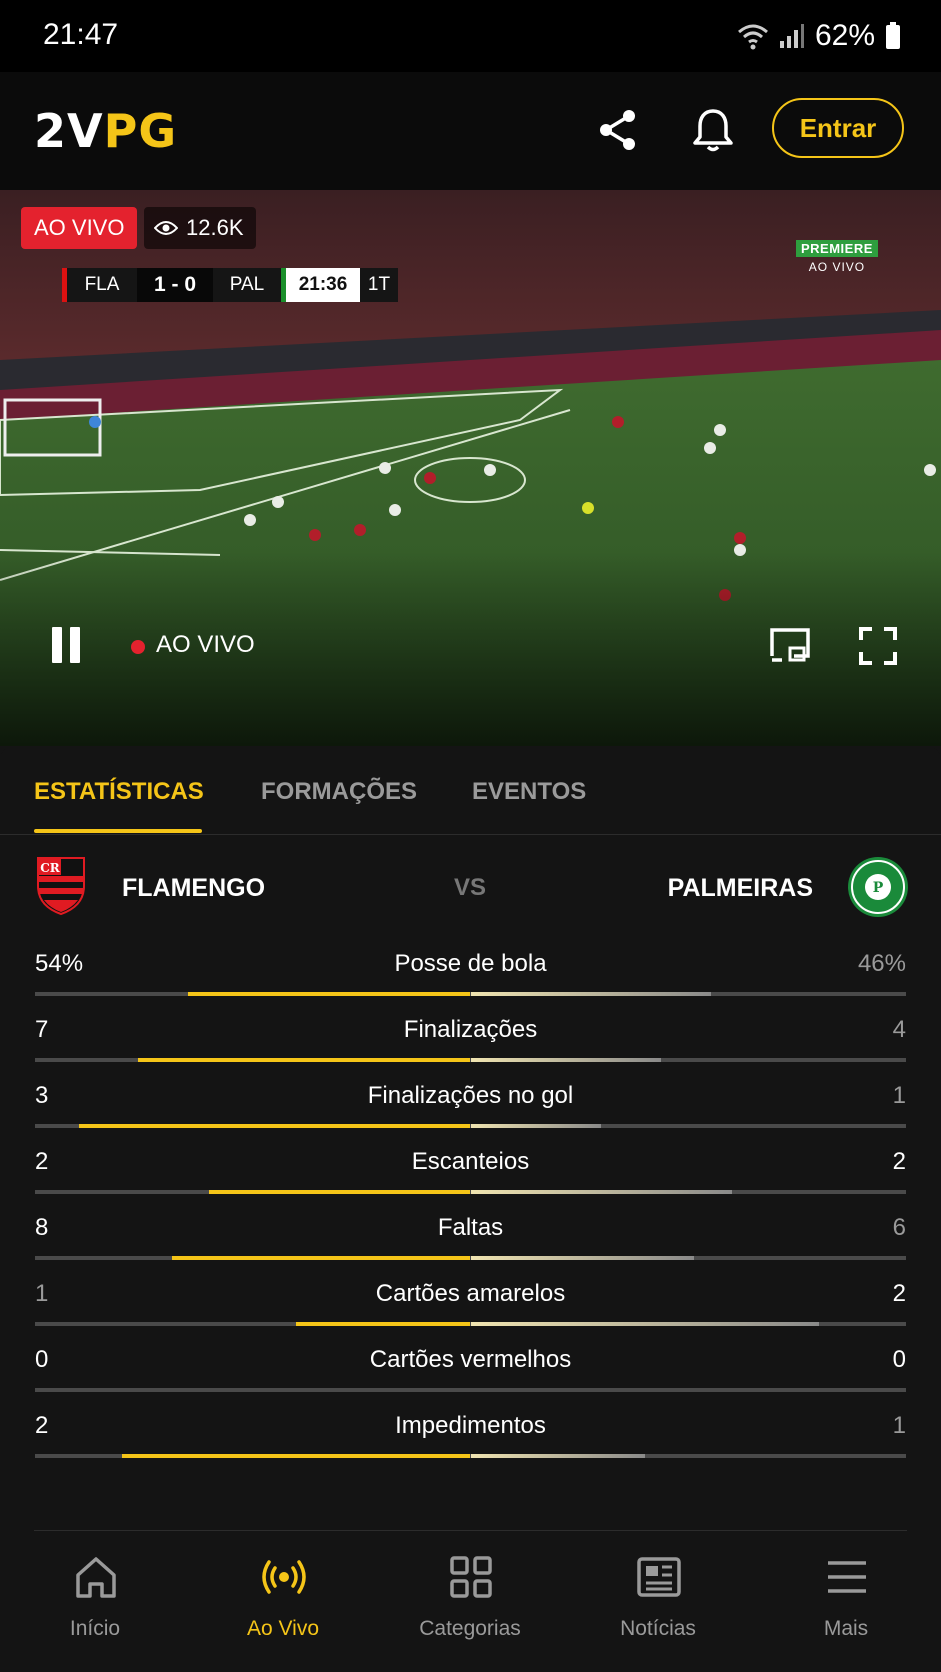  I want to click on stat-away-value: 4, so click(899, 1029).